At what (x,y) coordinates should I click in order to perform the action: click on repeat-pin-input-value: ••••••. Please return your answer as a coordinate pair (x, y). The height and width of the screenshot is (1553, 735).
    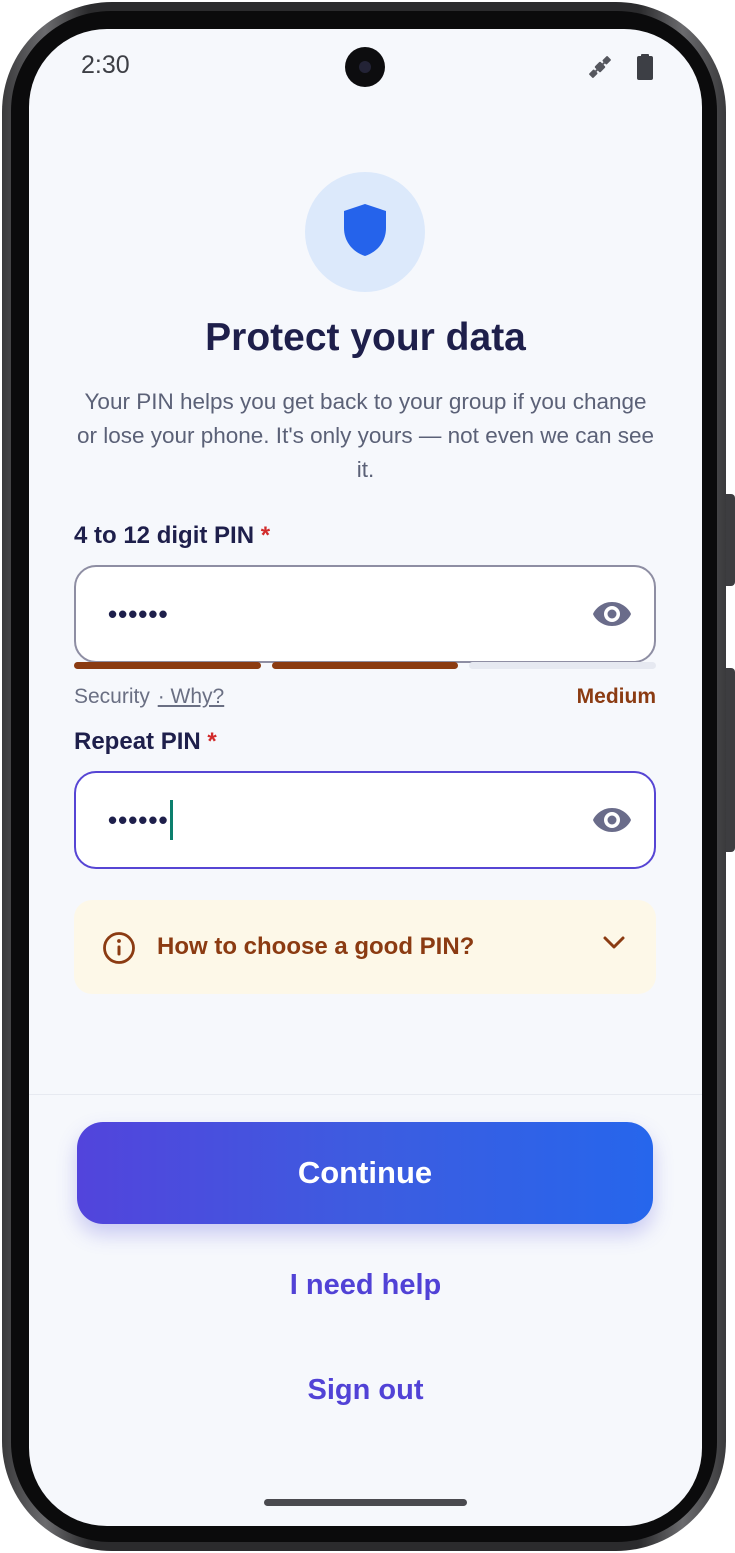
    Looking at the image, I should click on (140, 820).